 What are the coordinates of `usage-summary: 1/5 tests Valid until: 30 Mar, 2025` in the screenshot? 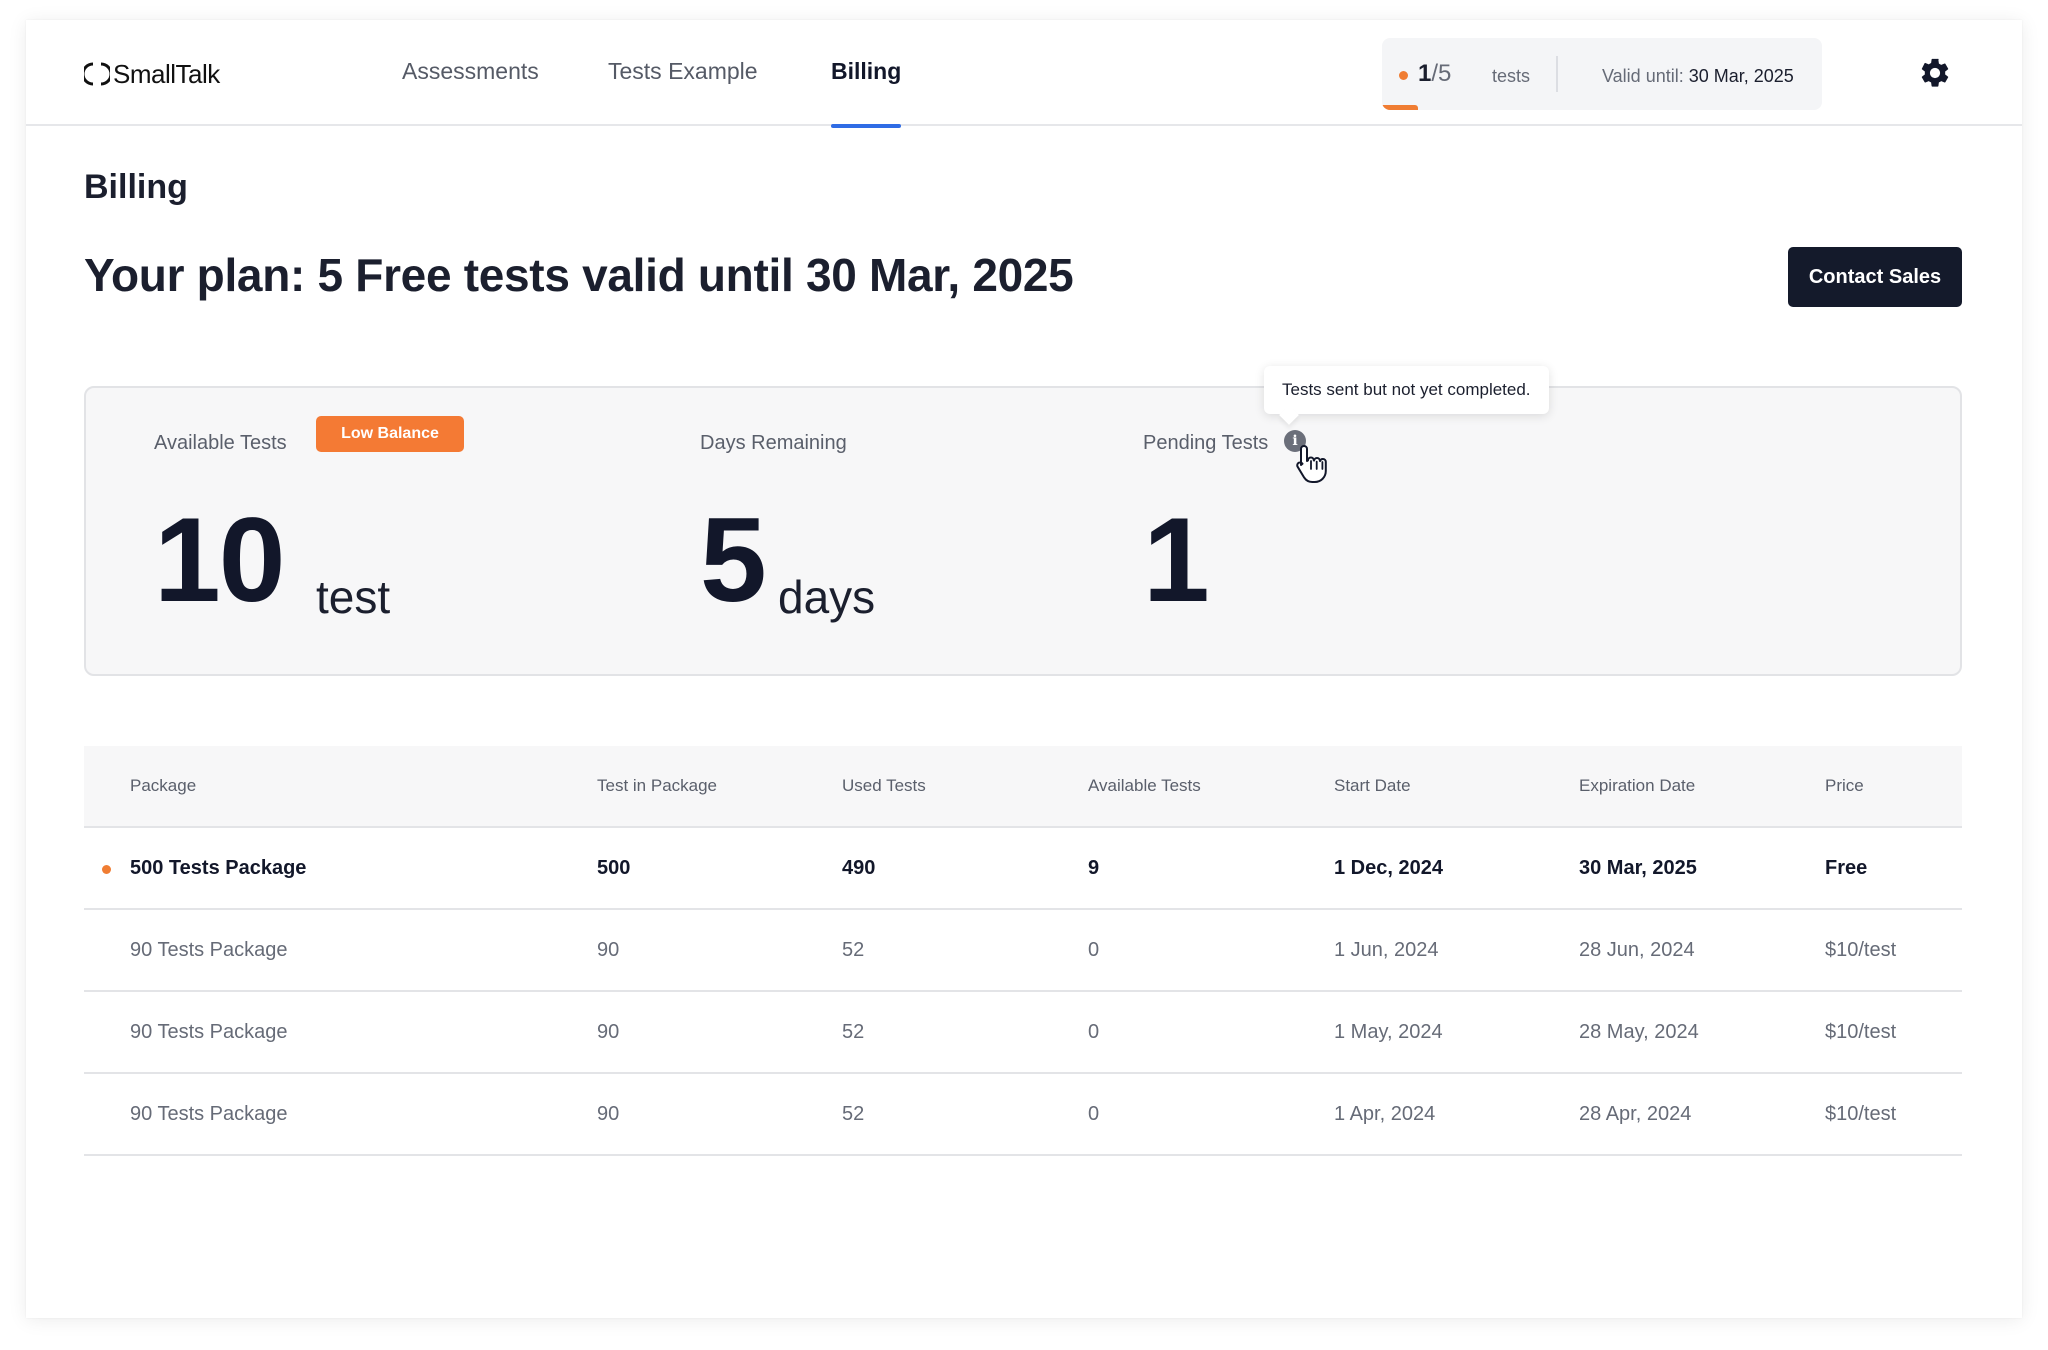 It's located at (1602, 74).